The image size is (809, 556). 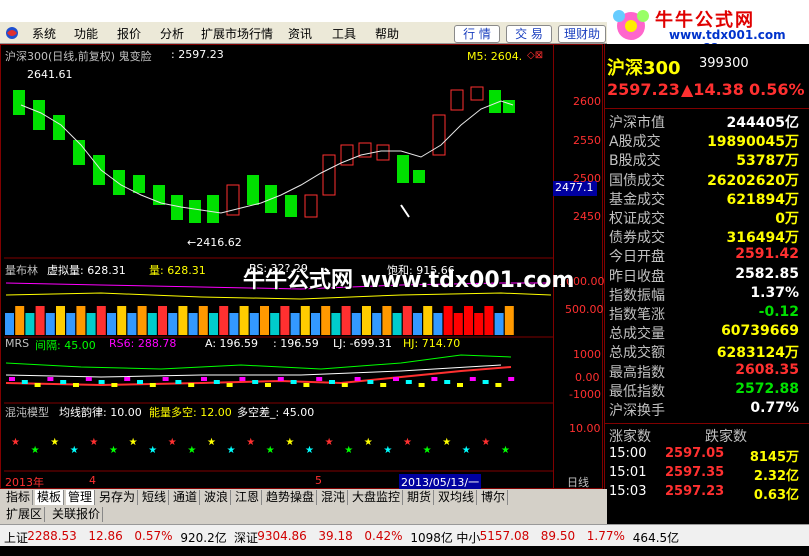 What do you see at coordinates (767, 161) in the screenshot?
I see `stat-value: 53787万` at bounding box center [767, 161].